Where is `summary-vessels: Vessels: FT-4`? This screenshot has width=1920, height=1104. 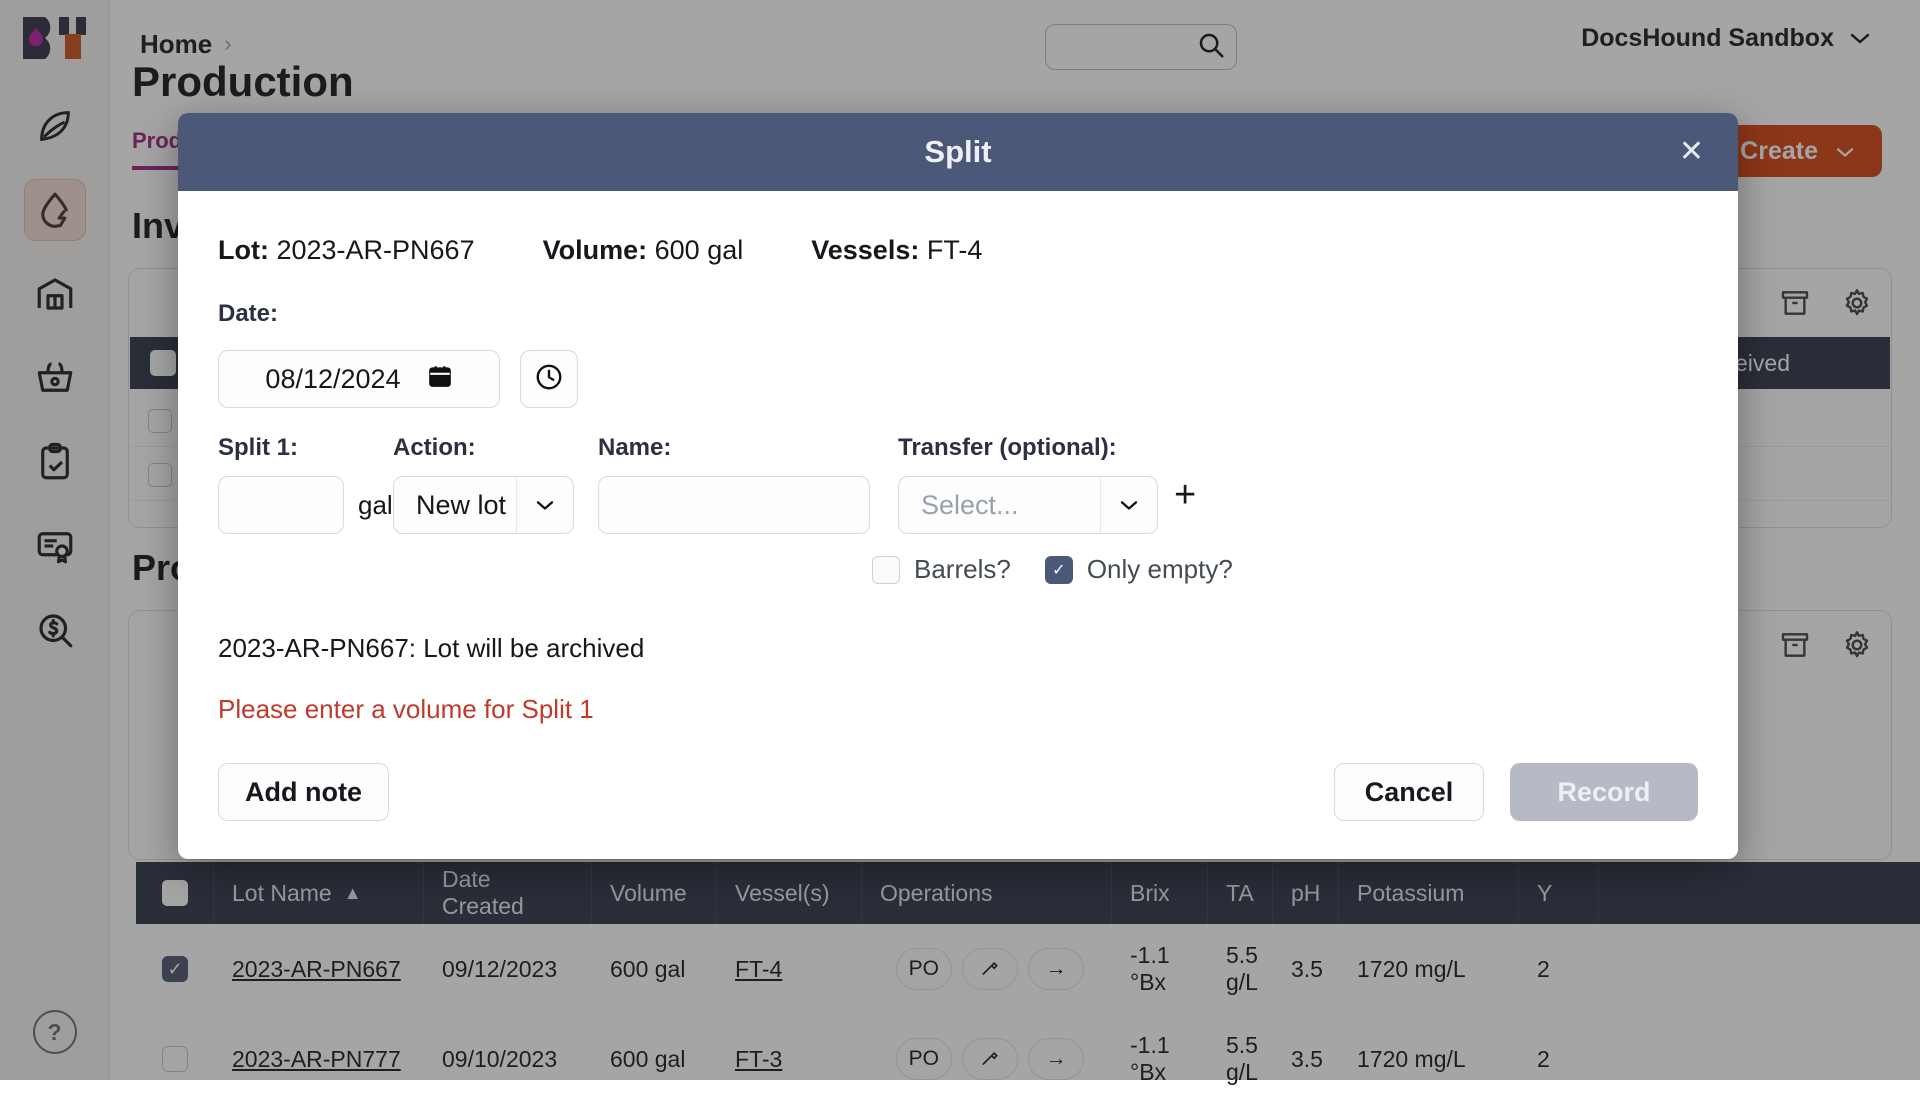 summary-vessels: Vessels: FT-4 is located at coordinates (896, 250).